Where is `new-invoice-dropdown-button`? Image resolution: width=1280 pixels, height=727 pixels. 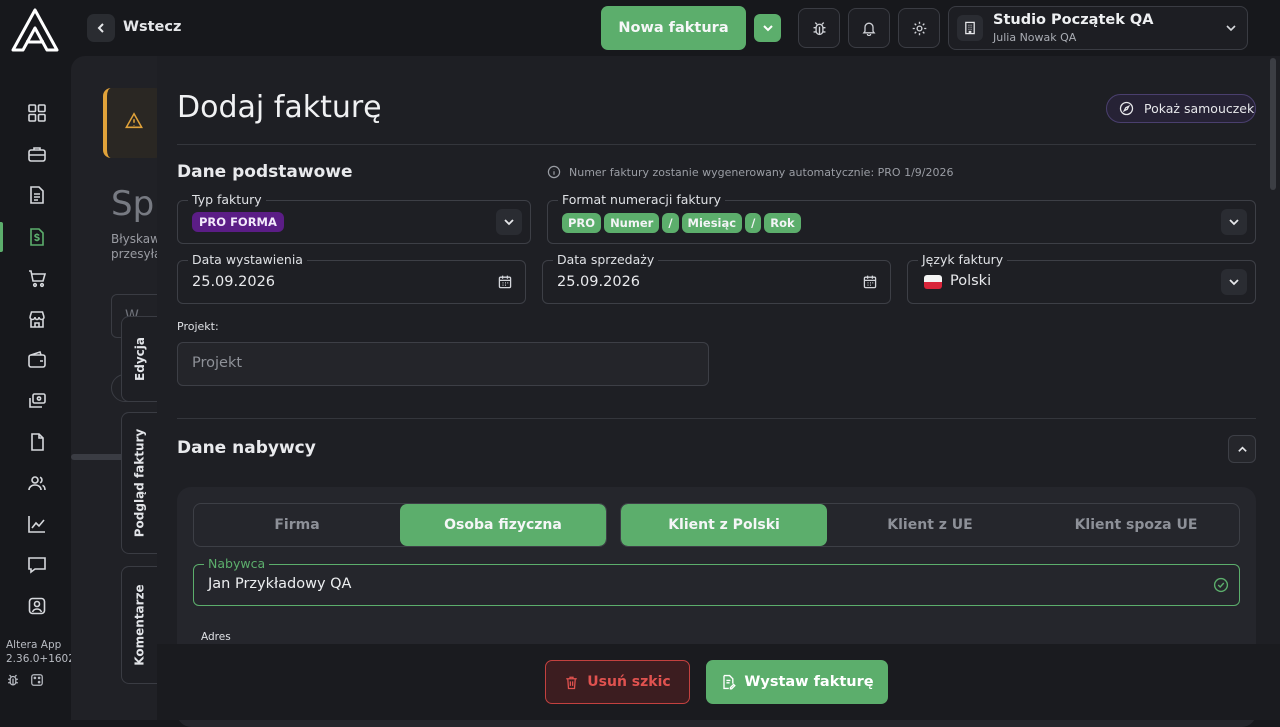 new-invoice-dropdown-button is located at coordinates (767, 28).